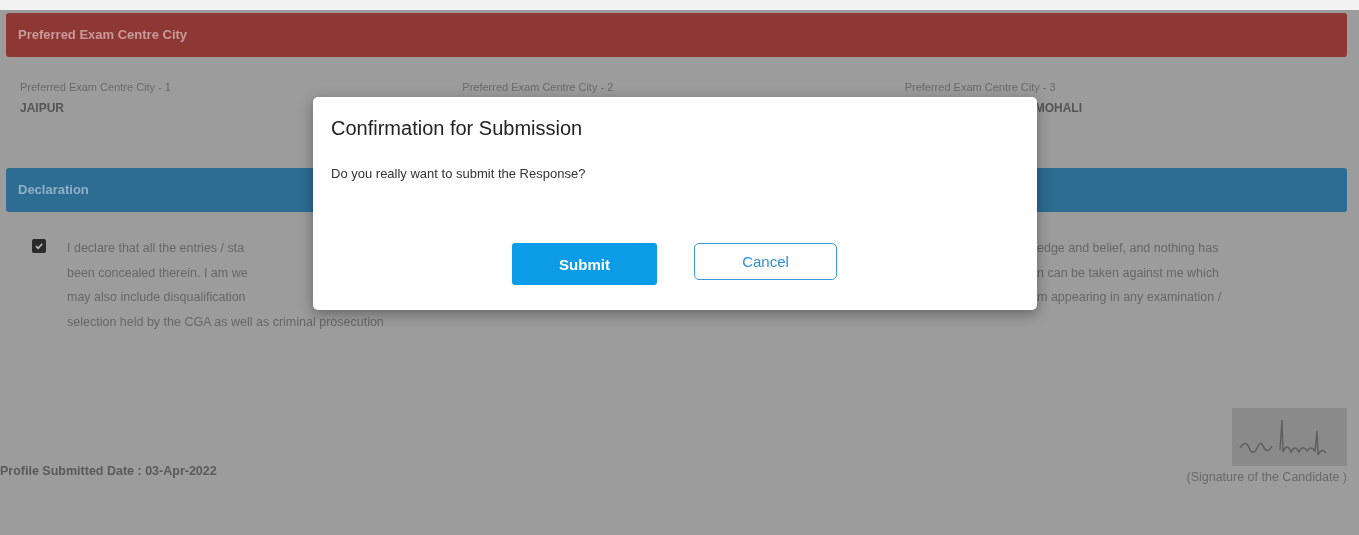 The width and height of the screenshot is (1359, 535). Describe the element at coordinates (765, 261) in the screenshot. I see `cancel-button: Cancel` at that location.